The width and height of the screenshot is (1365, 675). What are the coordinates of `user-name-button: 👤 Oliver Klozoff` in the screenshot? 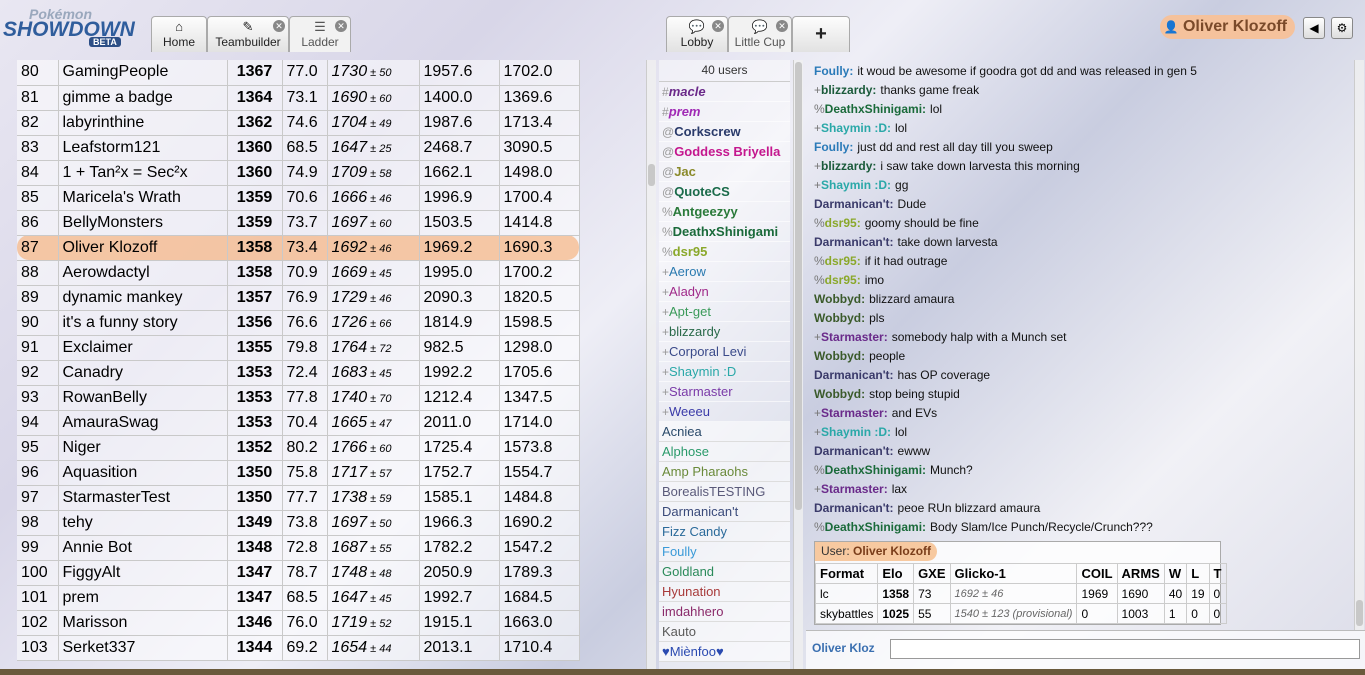 It's located at (1227, 27).